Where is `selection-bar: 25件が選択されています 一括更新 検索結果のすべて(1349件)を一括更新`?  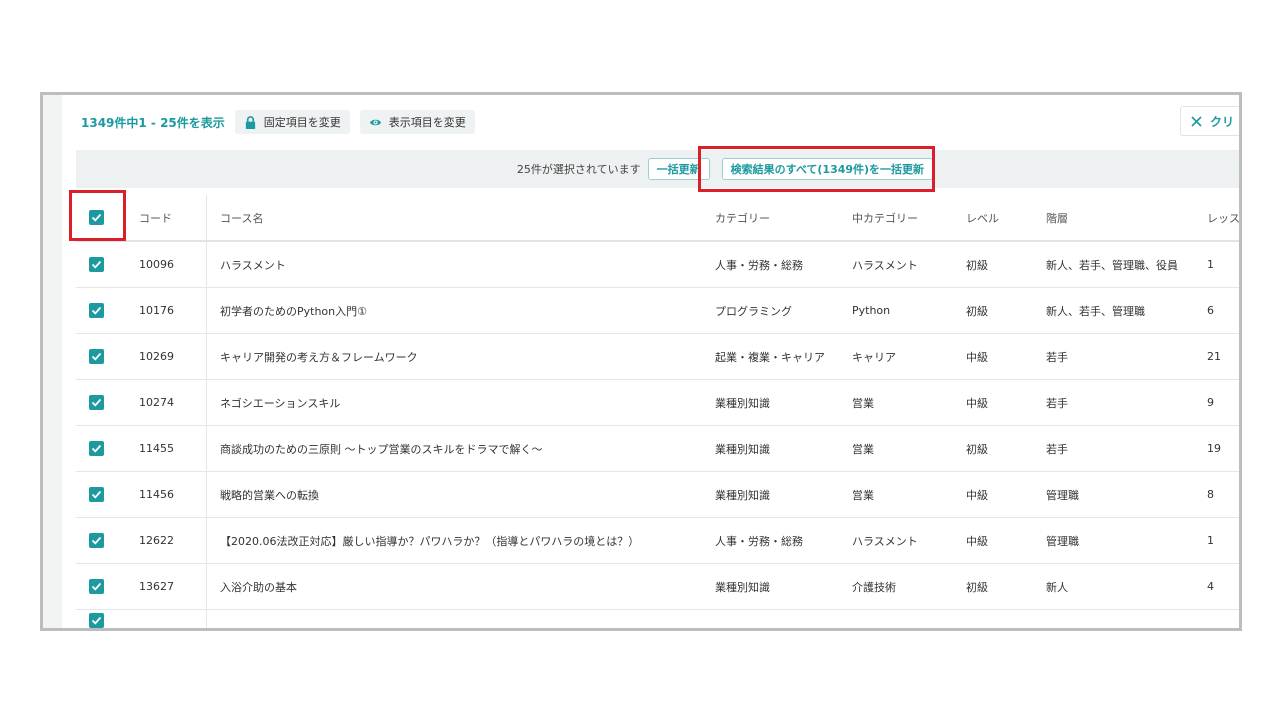 selection-bar: 25件が選択されています 一括更新 検索結果のすべて(1349件)を一括更新 is located at coordinates (657, 169).